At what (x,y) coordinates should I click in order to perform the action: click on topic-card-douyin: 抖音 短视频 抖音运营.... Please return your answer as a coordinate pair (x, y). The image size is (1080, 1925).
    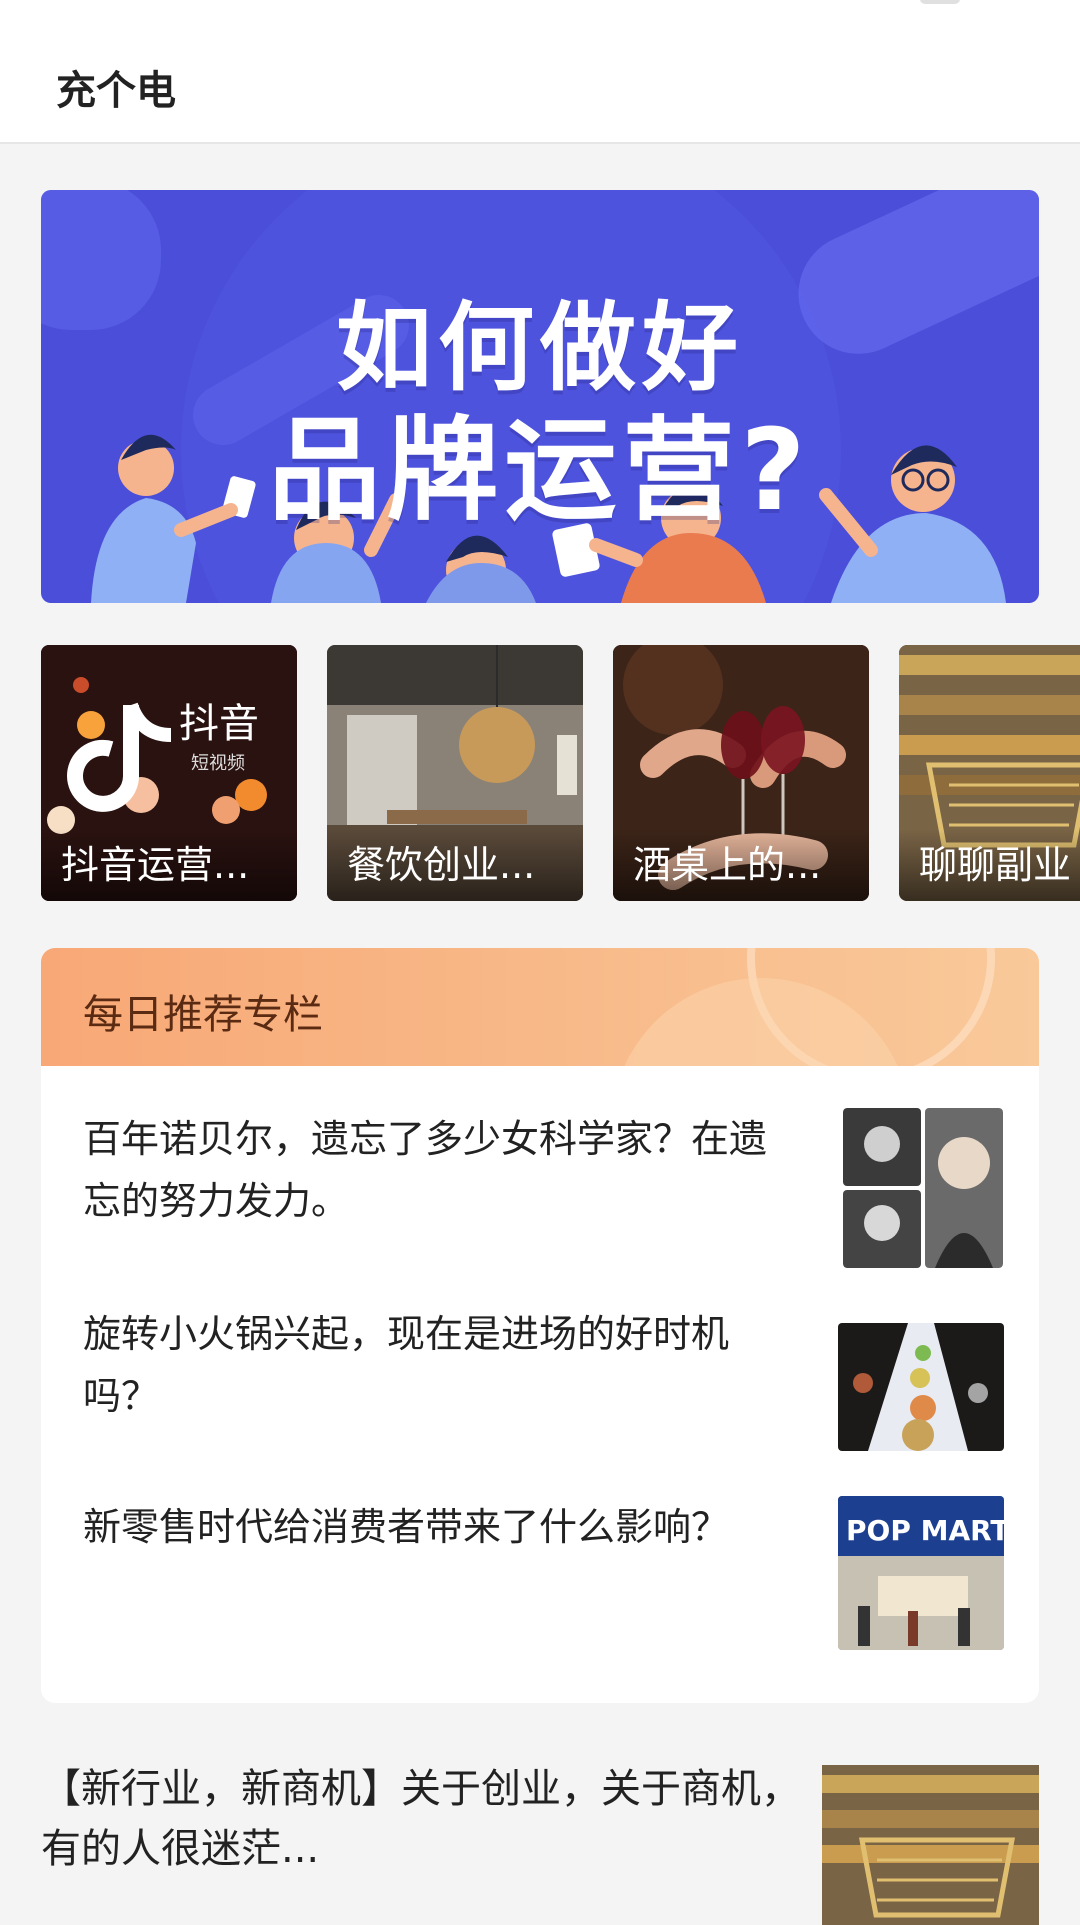
    Looking at the image, I should click on (169, 773).